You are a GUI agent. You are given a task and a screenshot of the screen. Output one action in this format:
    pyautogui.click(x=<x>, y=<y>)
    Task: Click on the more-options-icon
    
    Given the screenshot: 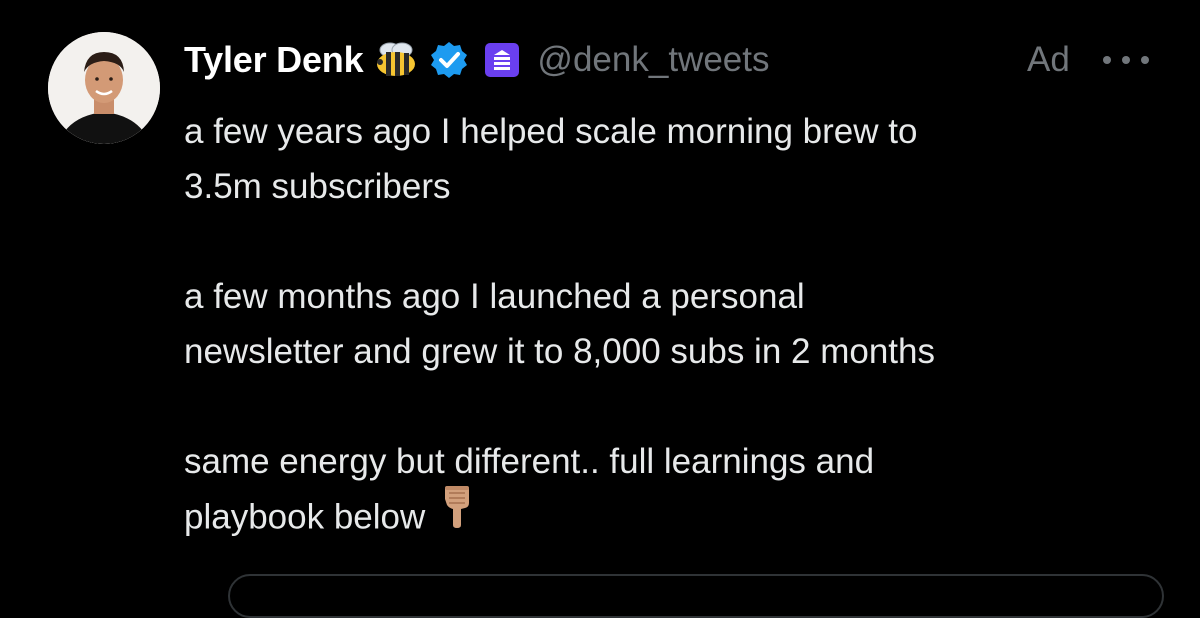 What is the action you would take?
    pyautogui.click(x=1126, y=60)
    